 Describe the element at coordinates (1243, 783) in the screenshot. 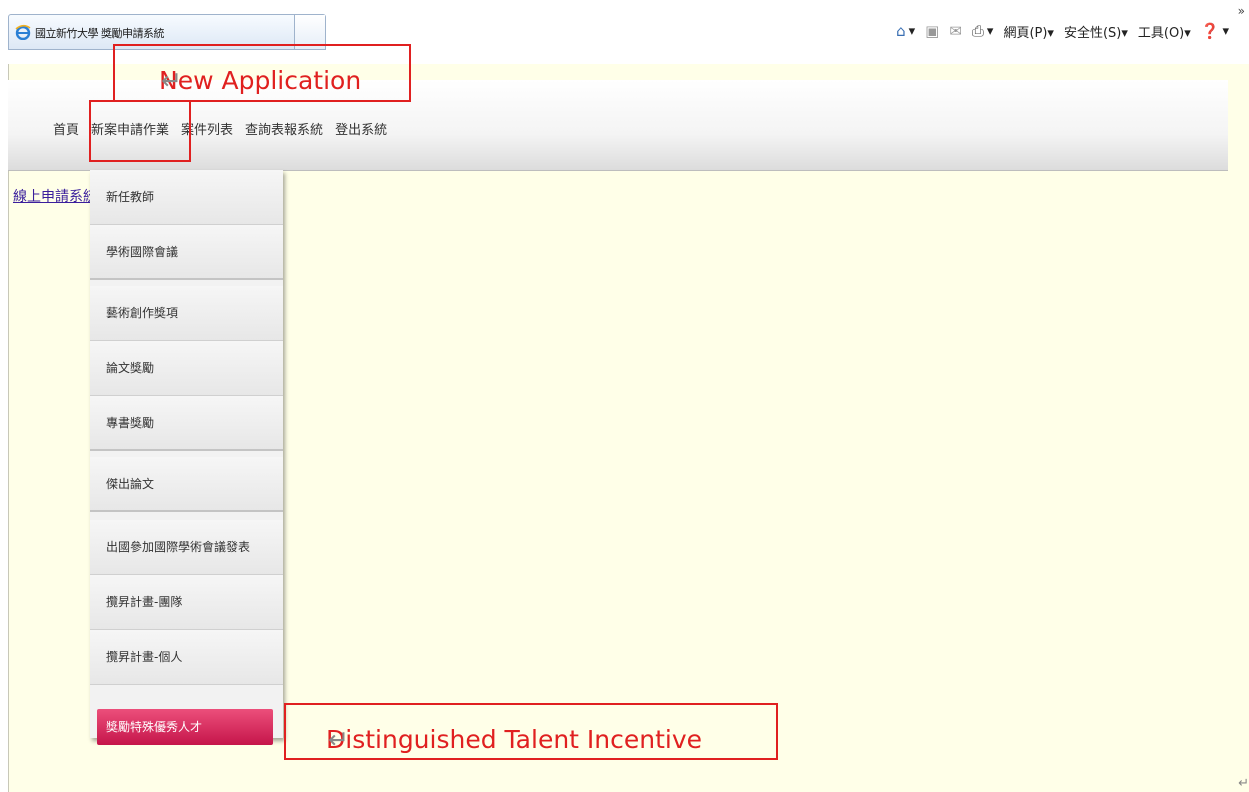

I see `page-return-mark: ↵` at that location.